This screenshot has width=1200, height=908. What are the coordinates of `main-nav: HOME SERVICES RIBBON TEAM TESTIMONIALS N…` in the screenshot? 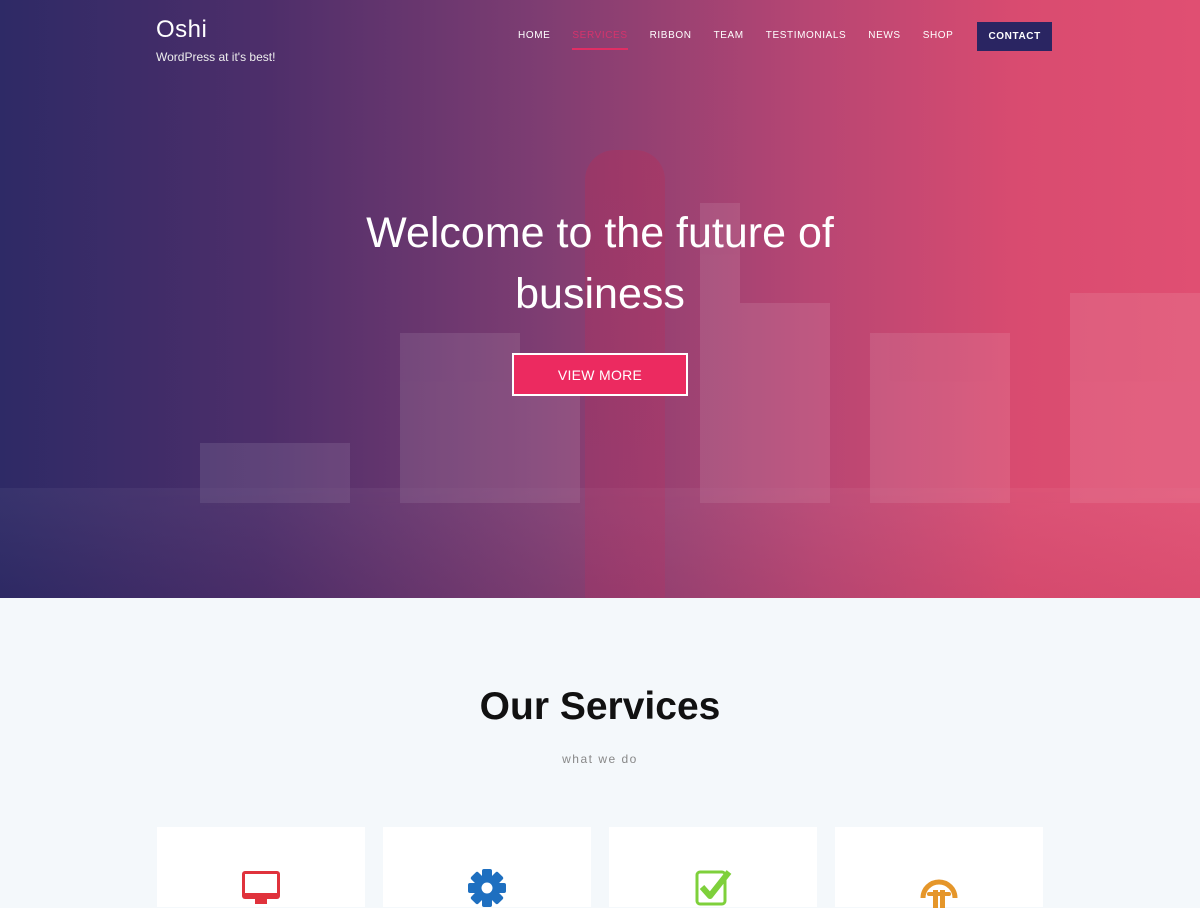 It's located at (785, 36).